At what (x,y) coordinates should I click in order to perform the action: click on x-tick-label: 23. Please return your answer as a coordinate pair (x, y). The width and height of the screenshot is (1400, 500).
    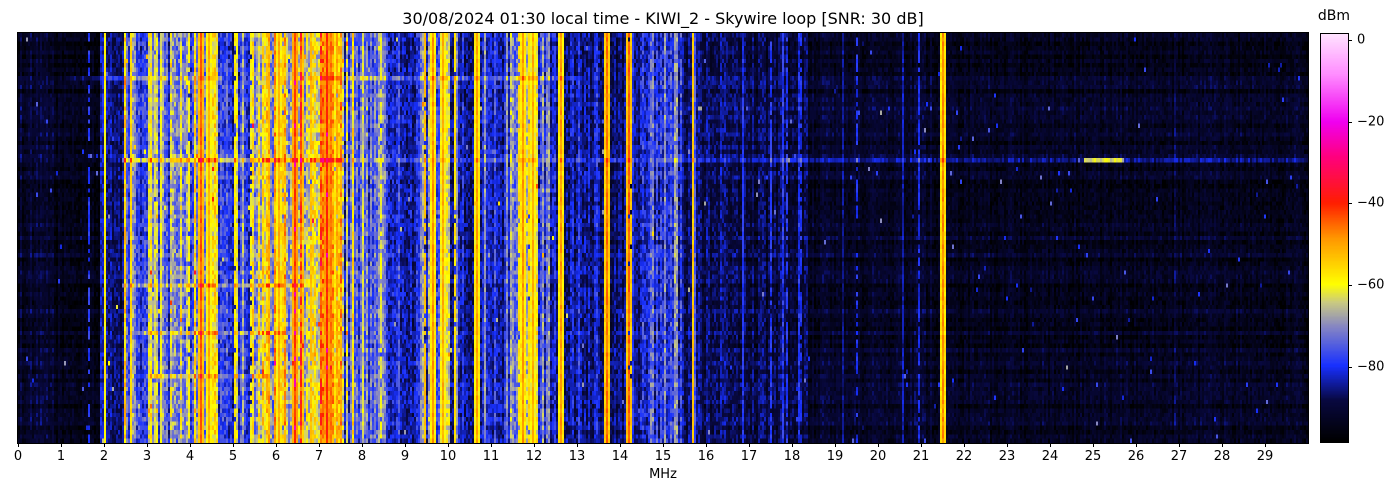
    Looking at the image, I should click on (1007, 456).